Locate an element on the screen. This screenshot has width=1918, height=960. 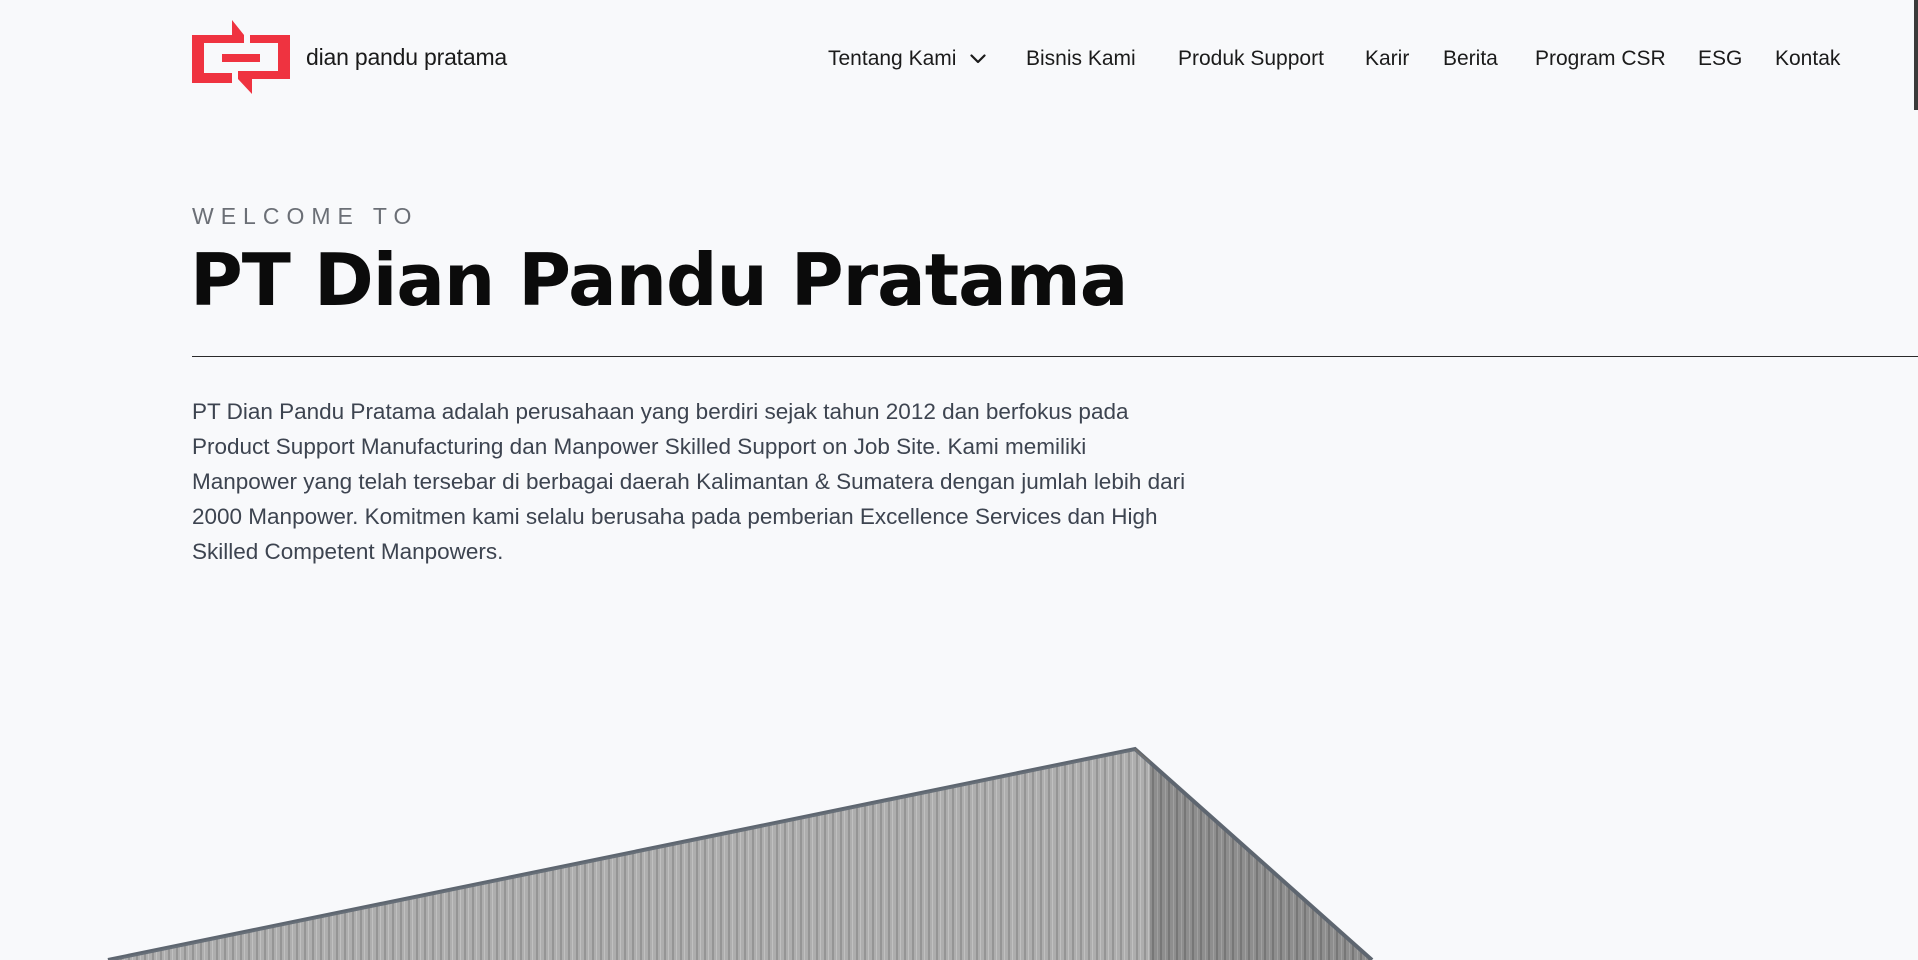
nav-item-produk-support: Produk Support is located at coordinates (1251, 59).